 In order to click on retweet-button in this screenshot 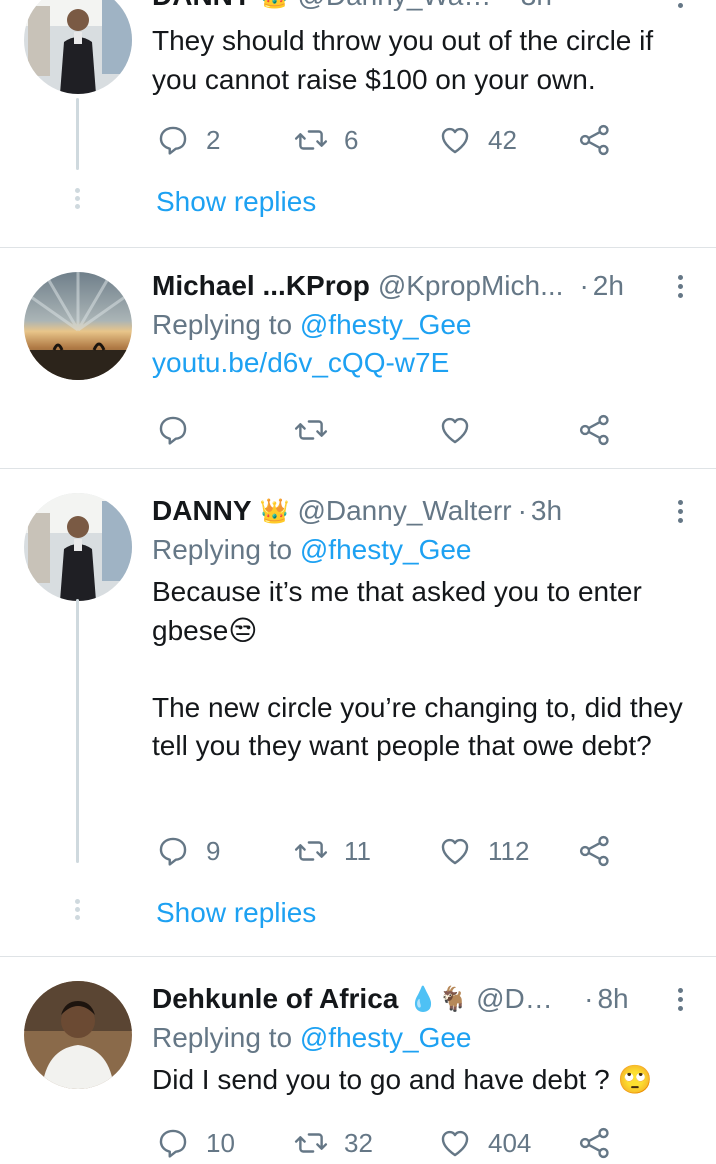, I will do `click(311, 430)`.